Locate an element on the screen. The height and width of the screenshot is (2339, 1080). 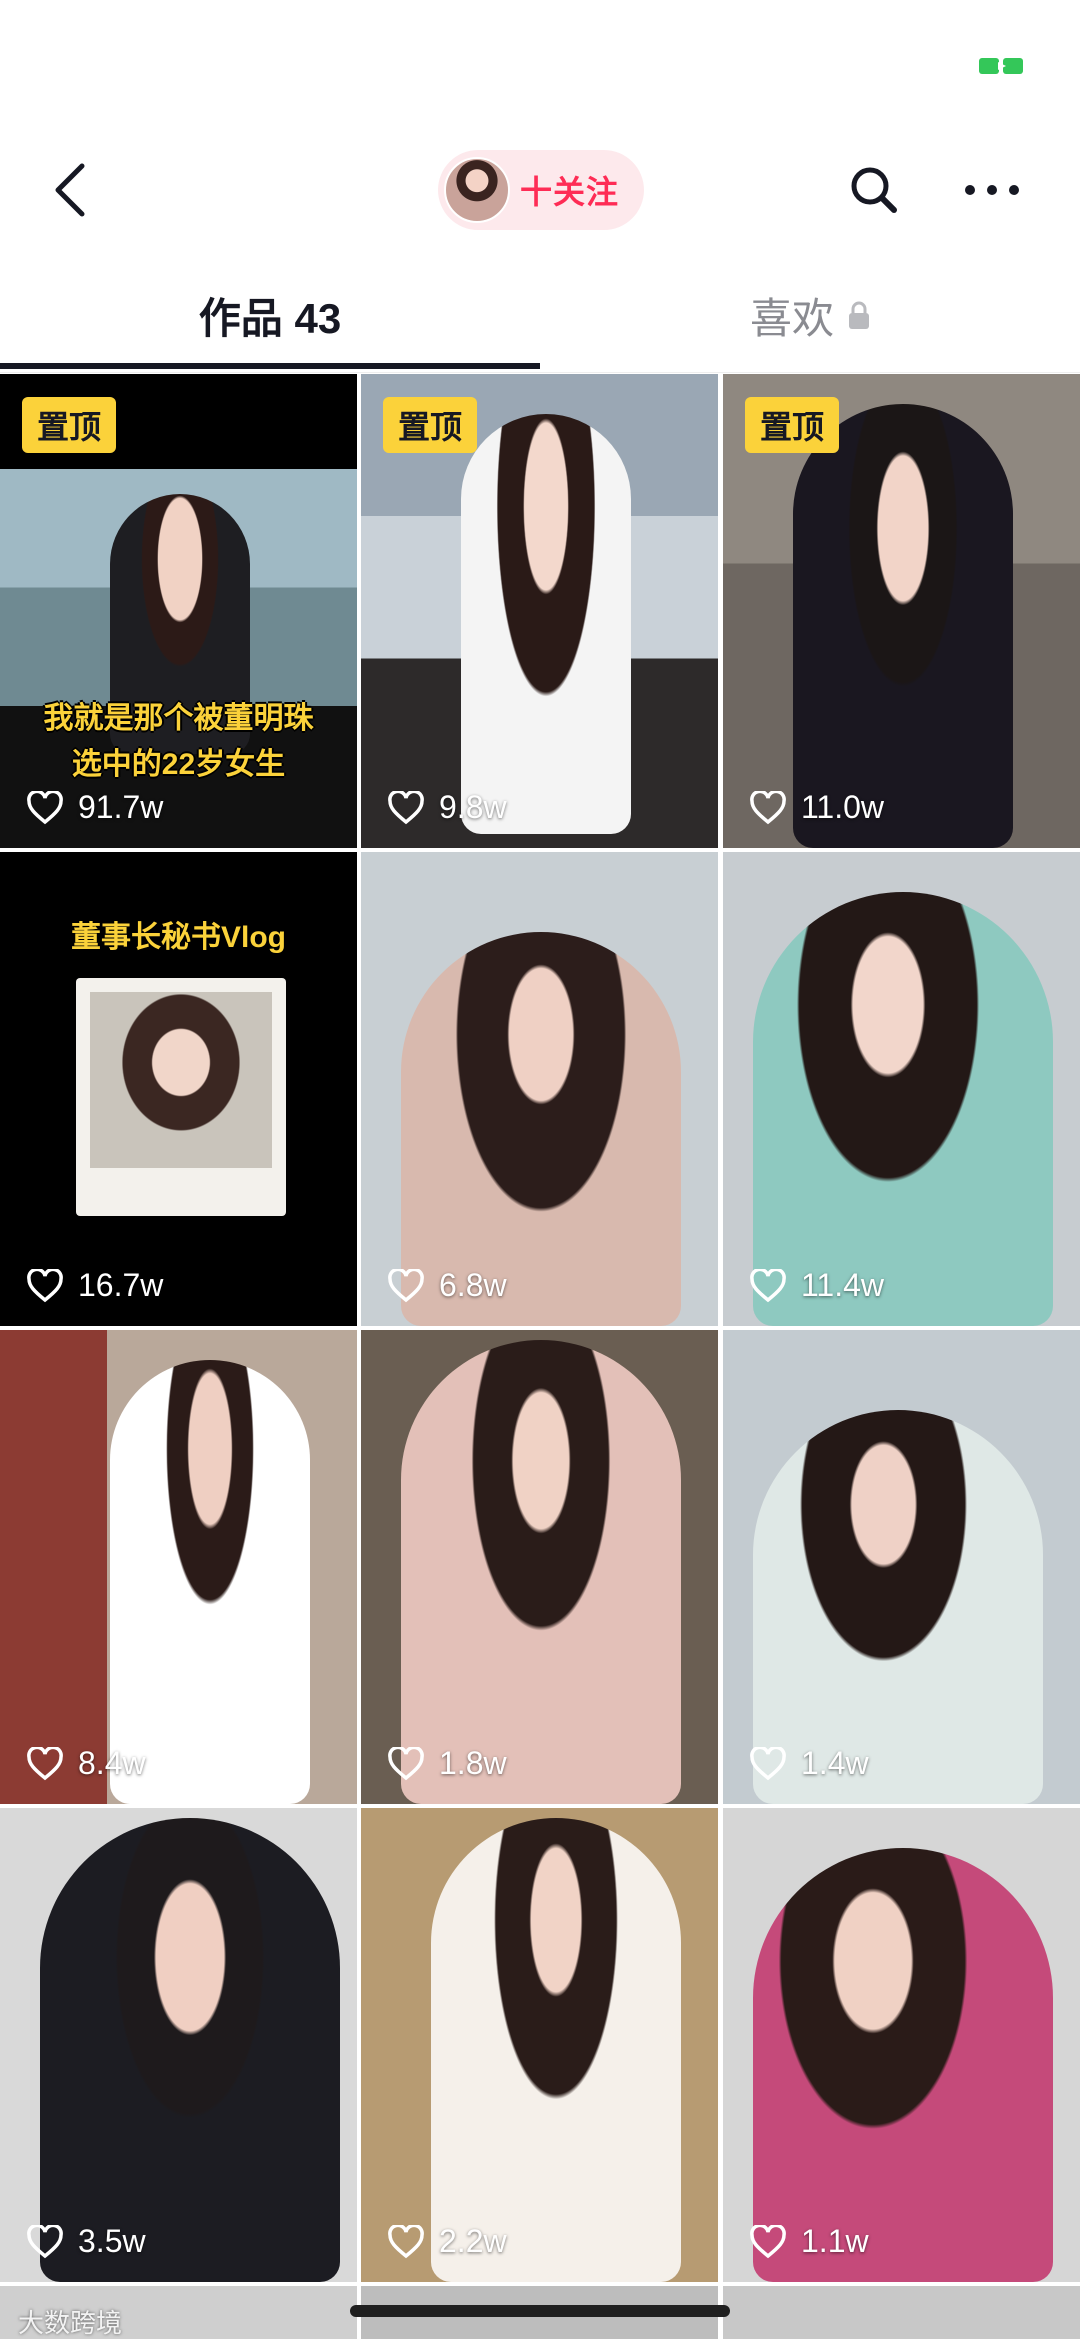
video-caption: 我就是那个被董明珠 选中的22岁女生 is located at coordinates (178, 741).